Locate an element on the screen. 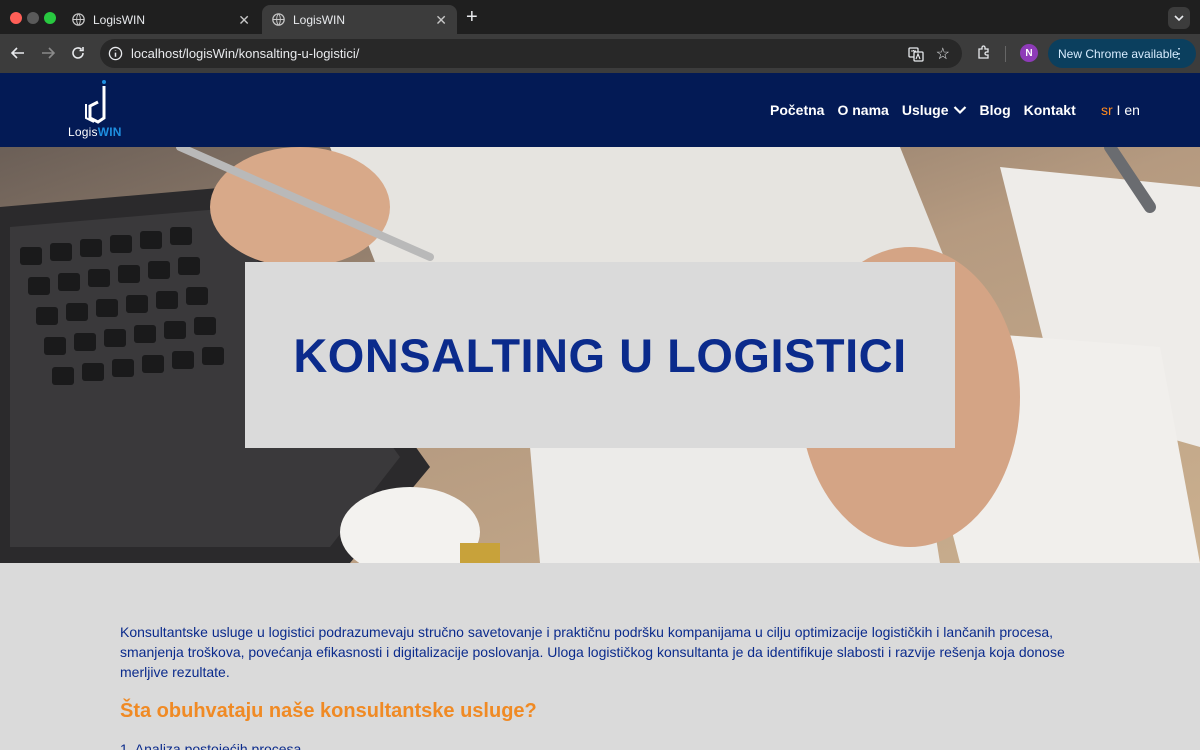 This screenshot has height=750, width=1200. language-switcher: sr I en is located at coordinates (1120, 110).